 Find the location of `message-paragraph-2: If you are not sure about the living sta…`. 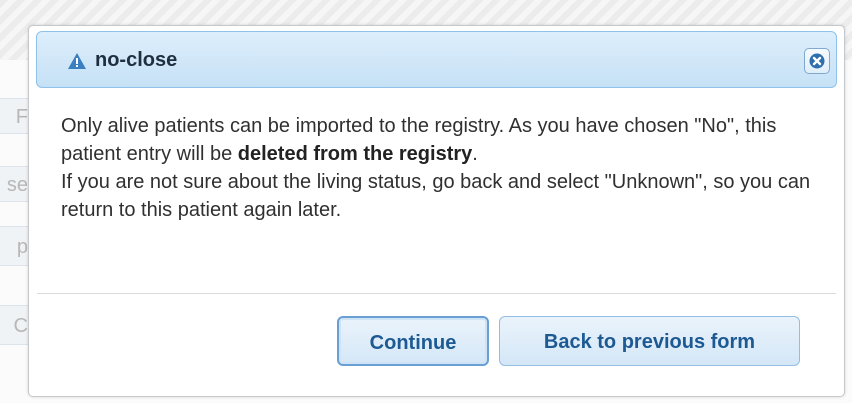

message-paragraph-2: If you are not sure about the living sta… is located at coordinates (436, 196).